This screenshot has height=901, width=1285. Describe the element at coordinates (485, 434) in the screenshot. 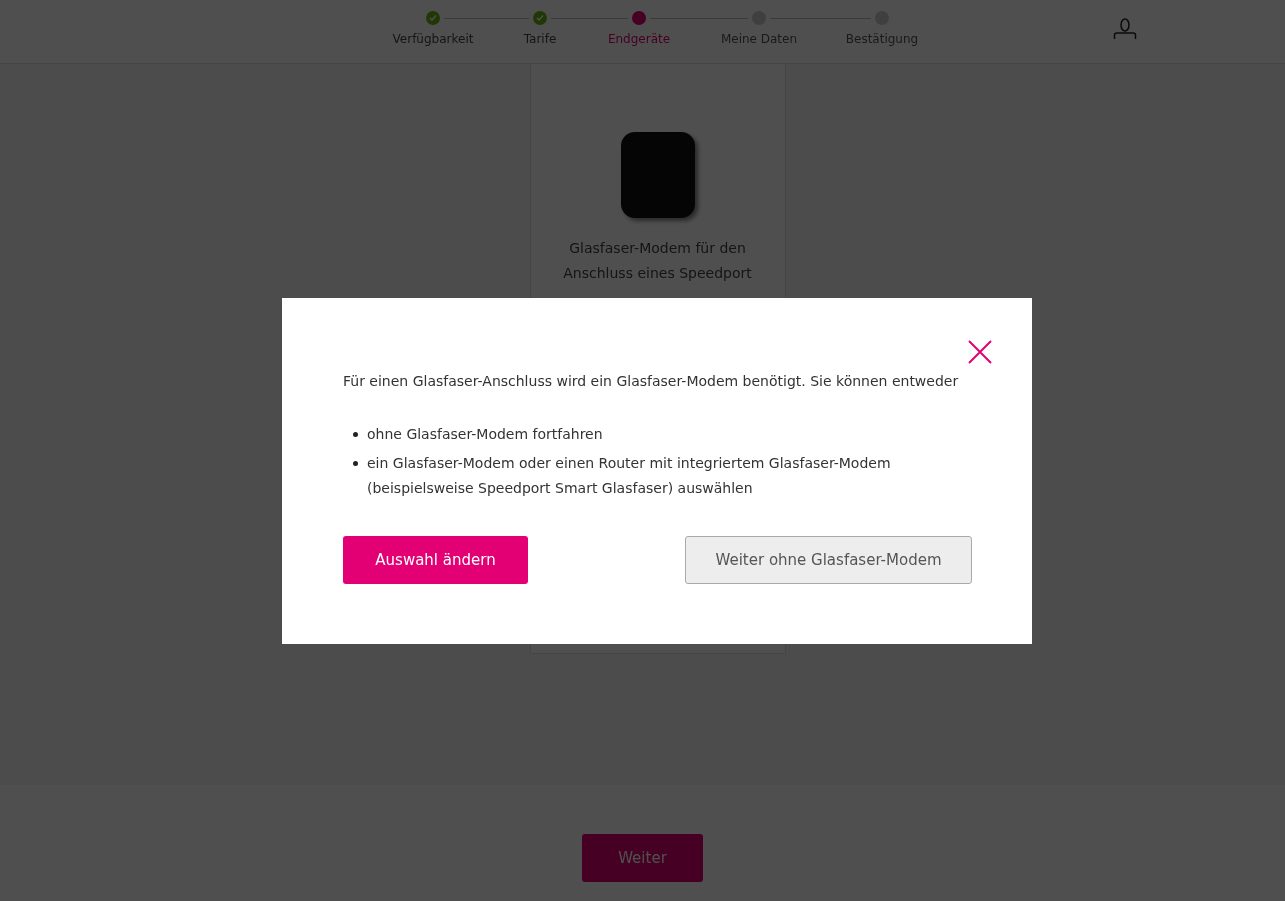

I see `option-text: ohne Glasfaser-Modem fortfahren` at that location.